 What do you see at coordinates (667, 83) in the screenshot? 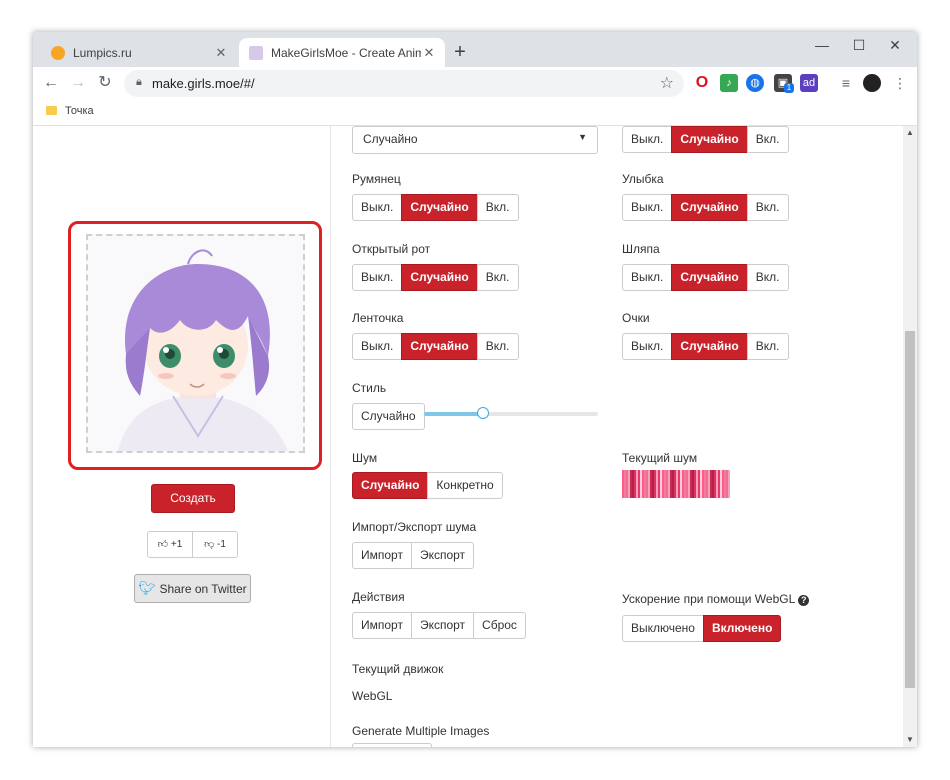
I see `bookmark-star-icon: ☆` at bounding box center [667, 83].